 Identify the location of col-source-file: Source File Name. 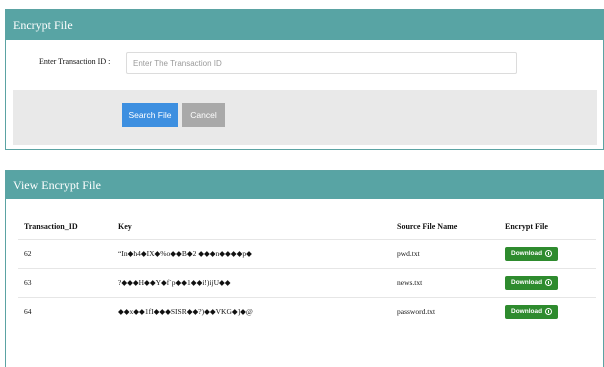
(427, 226).